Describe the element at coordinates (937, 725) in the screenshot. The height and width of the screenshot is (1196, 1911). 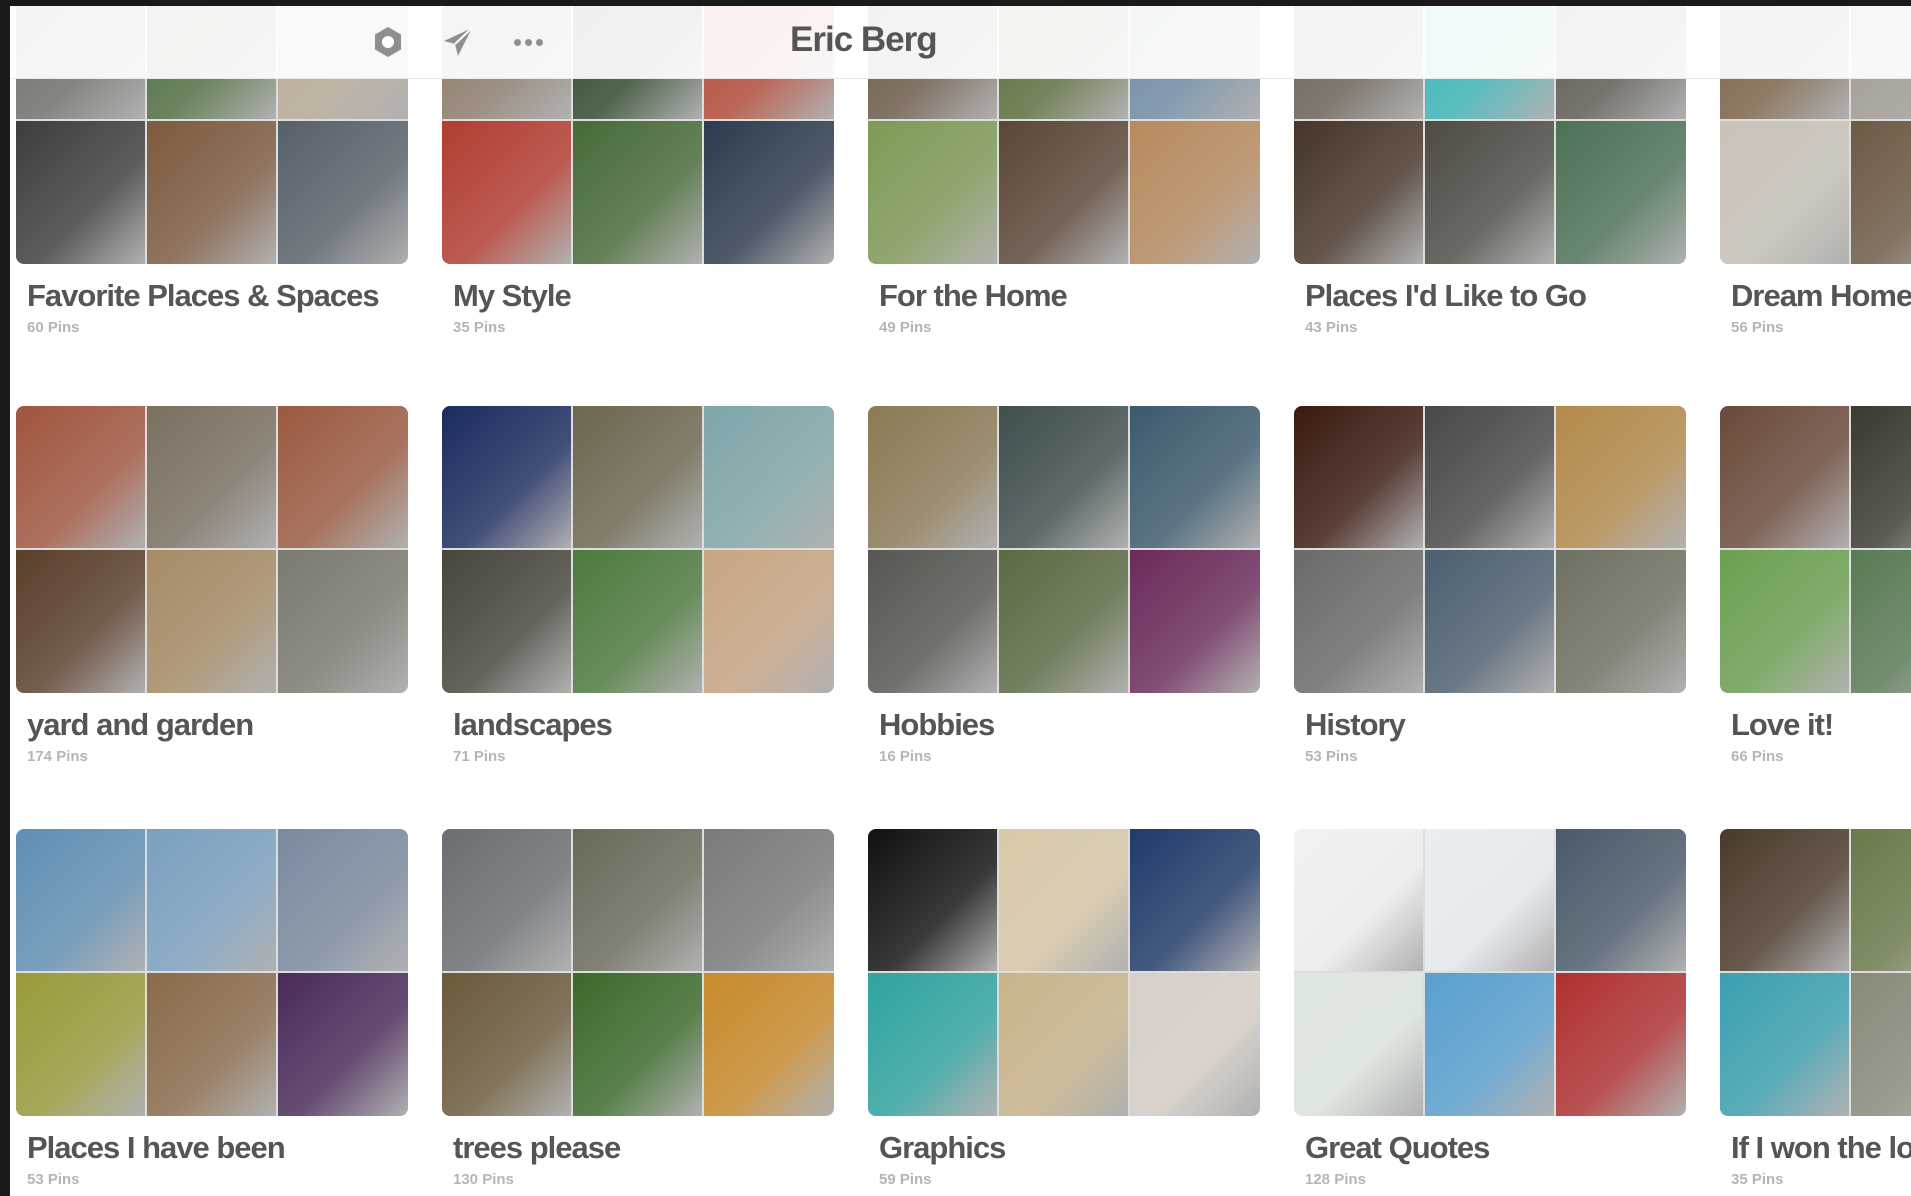
I see `board-title: Hobbies` at that location.